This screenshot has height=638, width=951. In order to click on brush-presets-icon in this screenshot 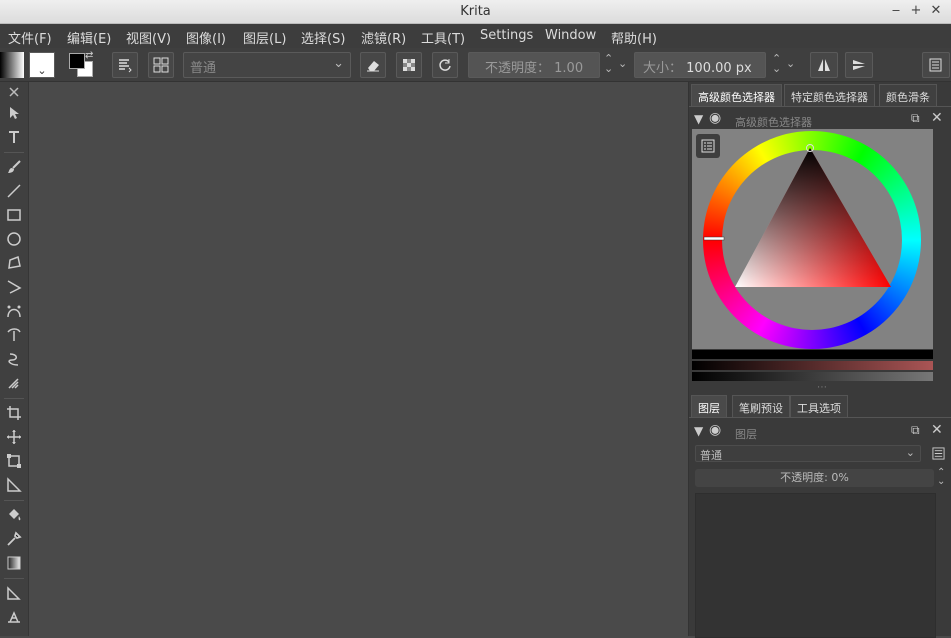, I will do `click(161, 65)`.